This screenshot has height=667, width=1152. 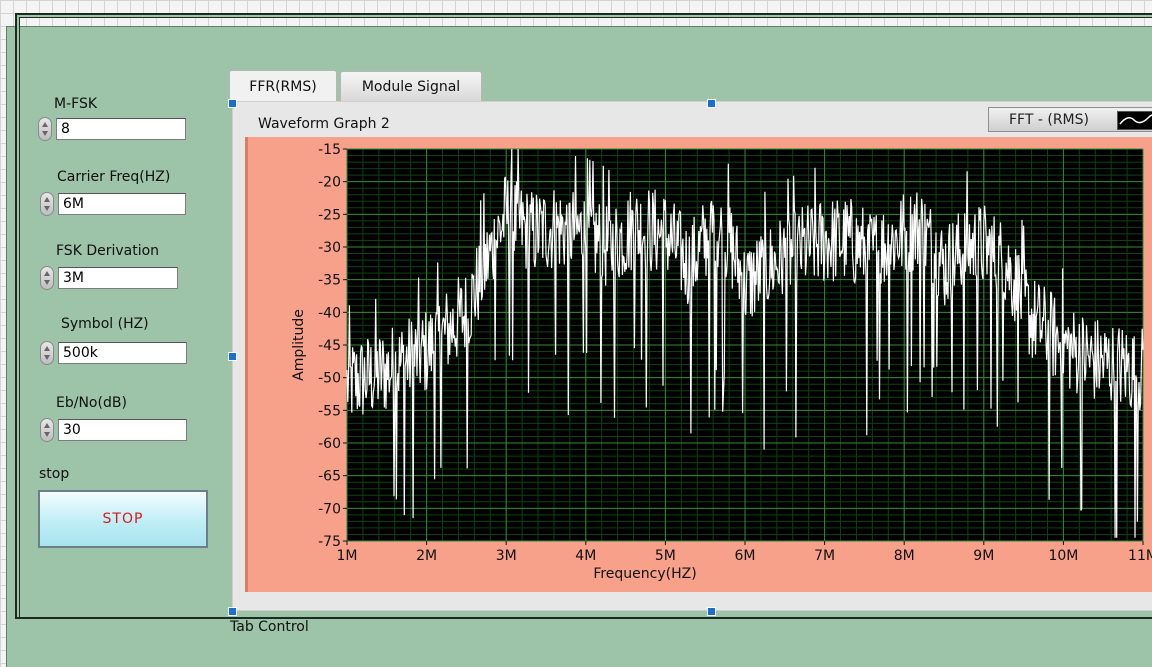 I want to click on x-tick-label: 2M, so click(x=426, y=556).